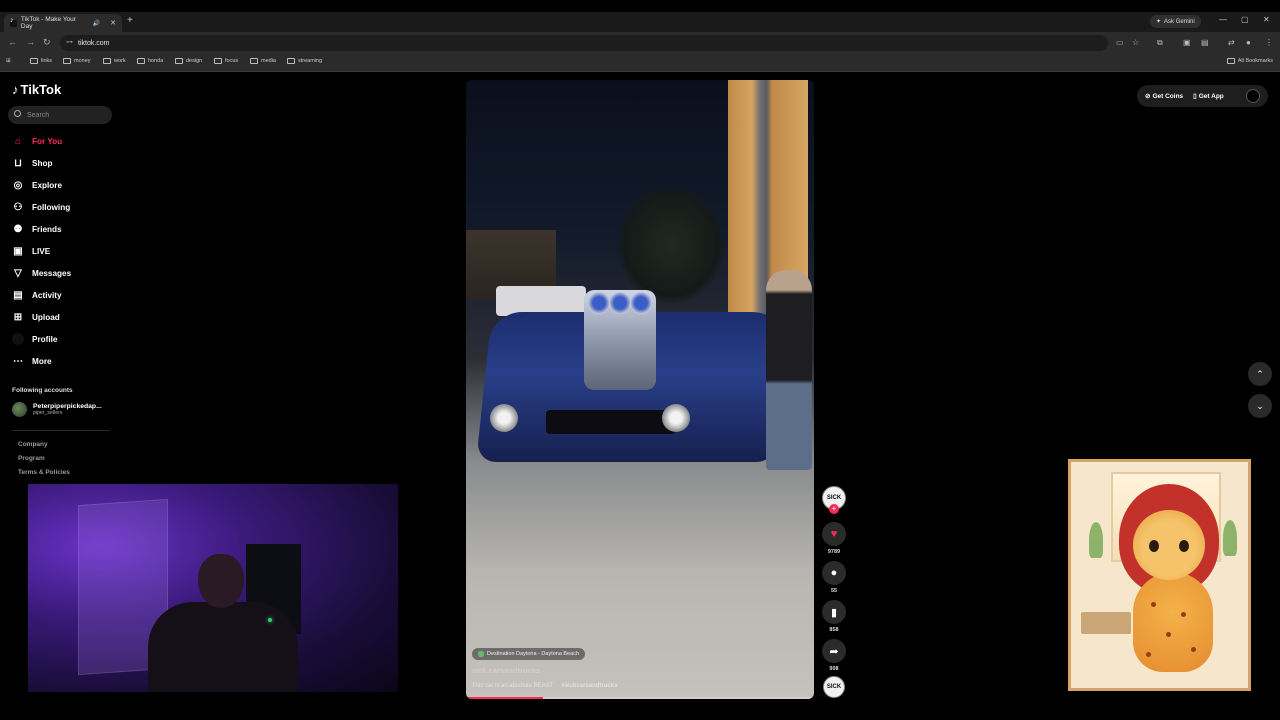 This screenshot has height=720, width=1280. I want to click on next-video-button: ⌄, so click(1260, 406).